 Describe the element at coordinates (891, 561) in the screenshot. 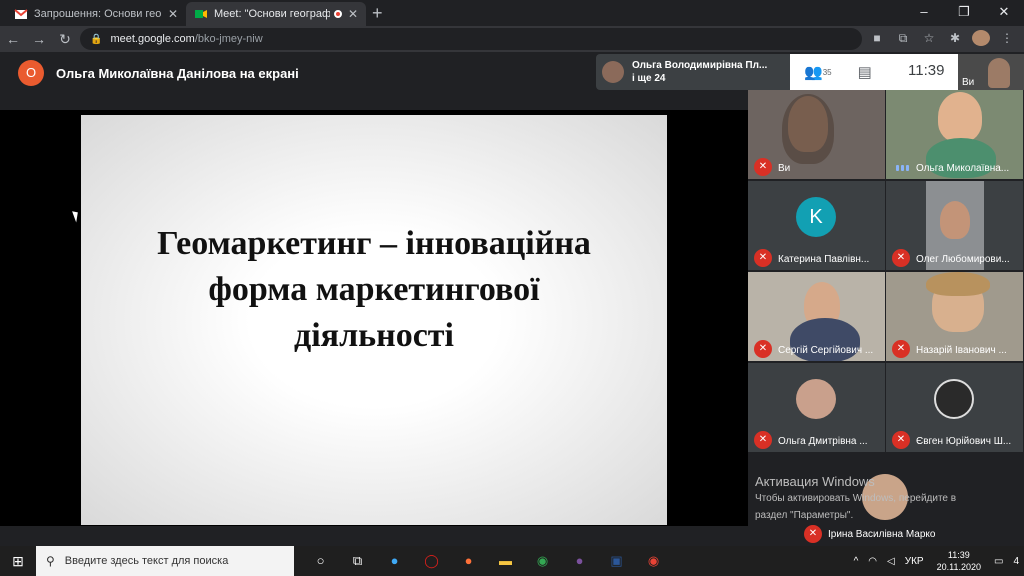

I see `volume-icon: ◁` at that location.